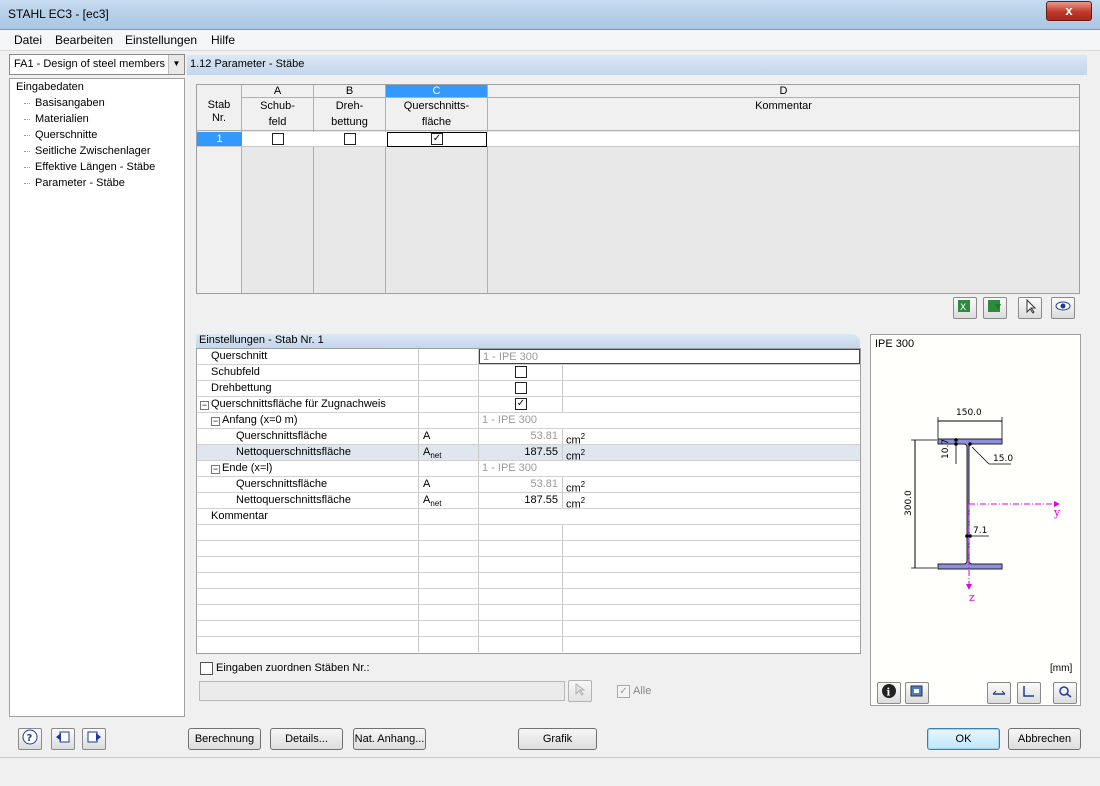 The width and height of the screenshot is (1100, 786). I want to click on status-bar, so click(550, 771).